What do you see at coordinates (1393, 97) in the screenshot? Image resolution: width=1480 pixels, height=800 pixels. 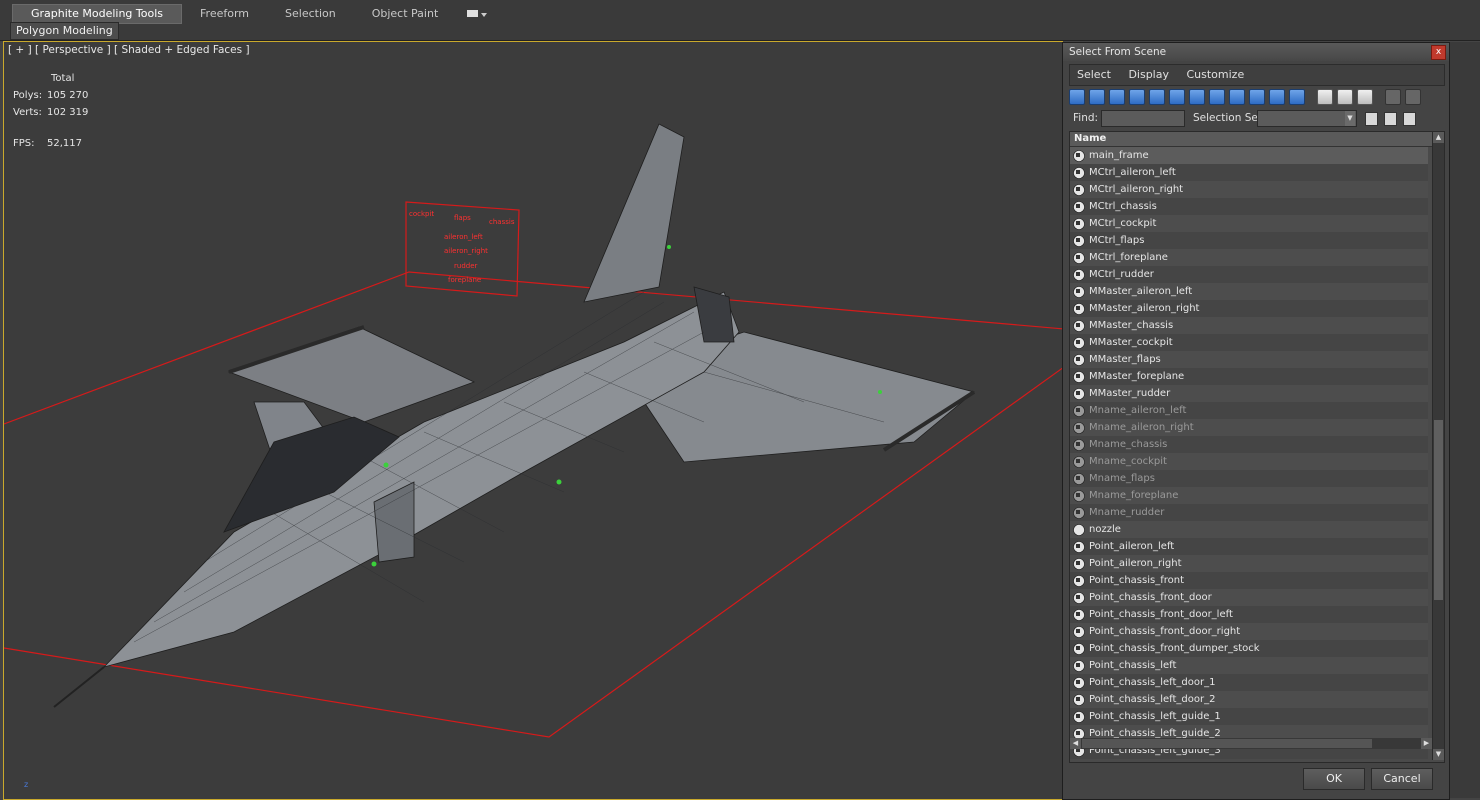 I see `filter-icon` at bounding box center [1393, 97].